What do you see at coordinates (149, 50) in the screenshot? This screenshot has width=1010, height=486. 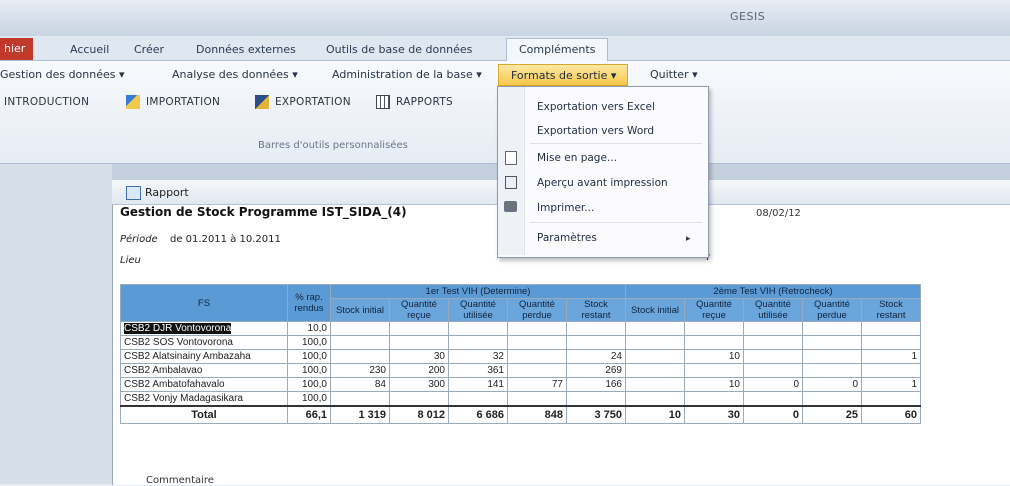 I see `tab-creer: Créer` at bounding box center [149, 50].